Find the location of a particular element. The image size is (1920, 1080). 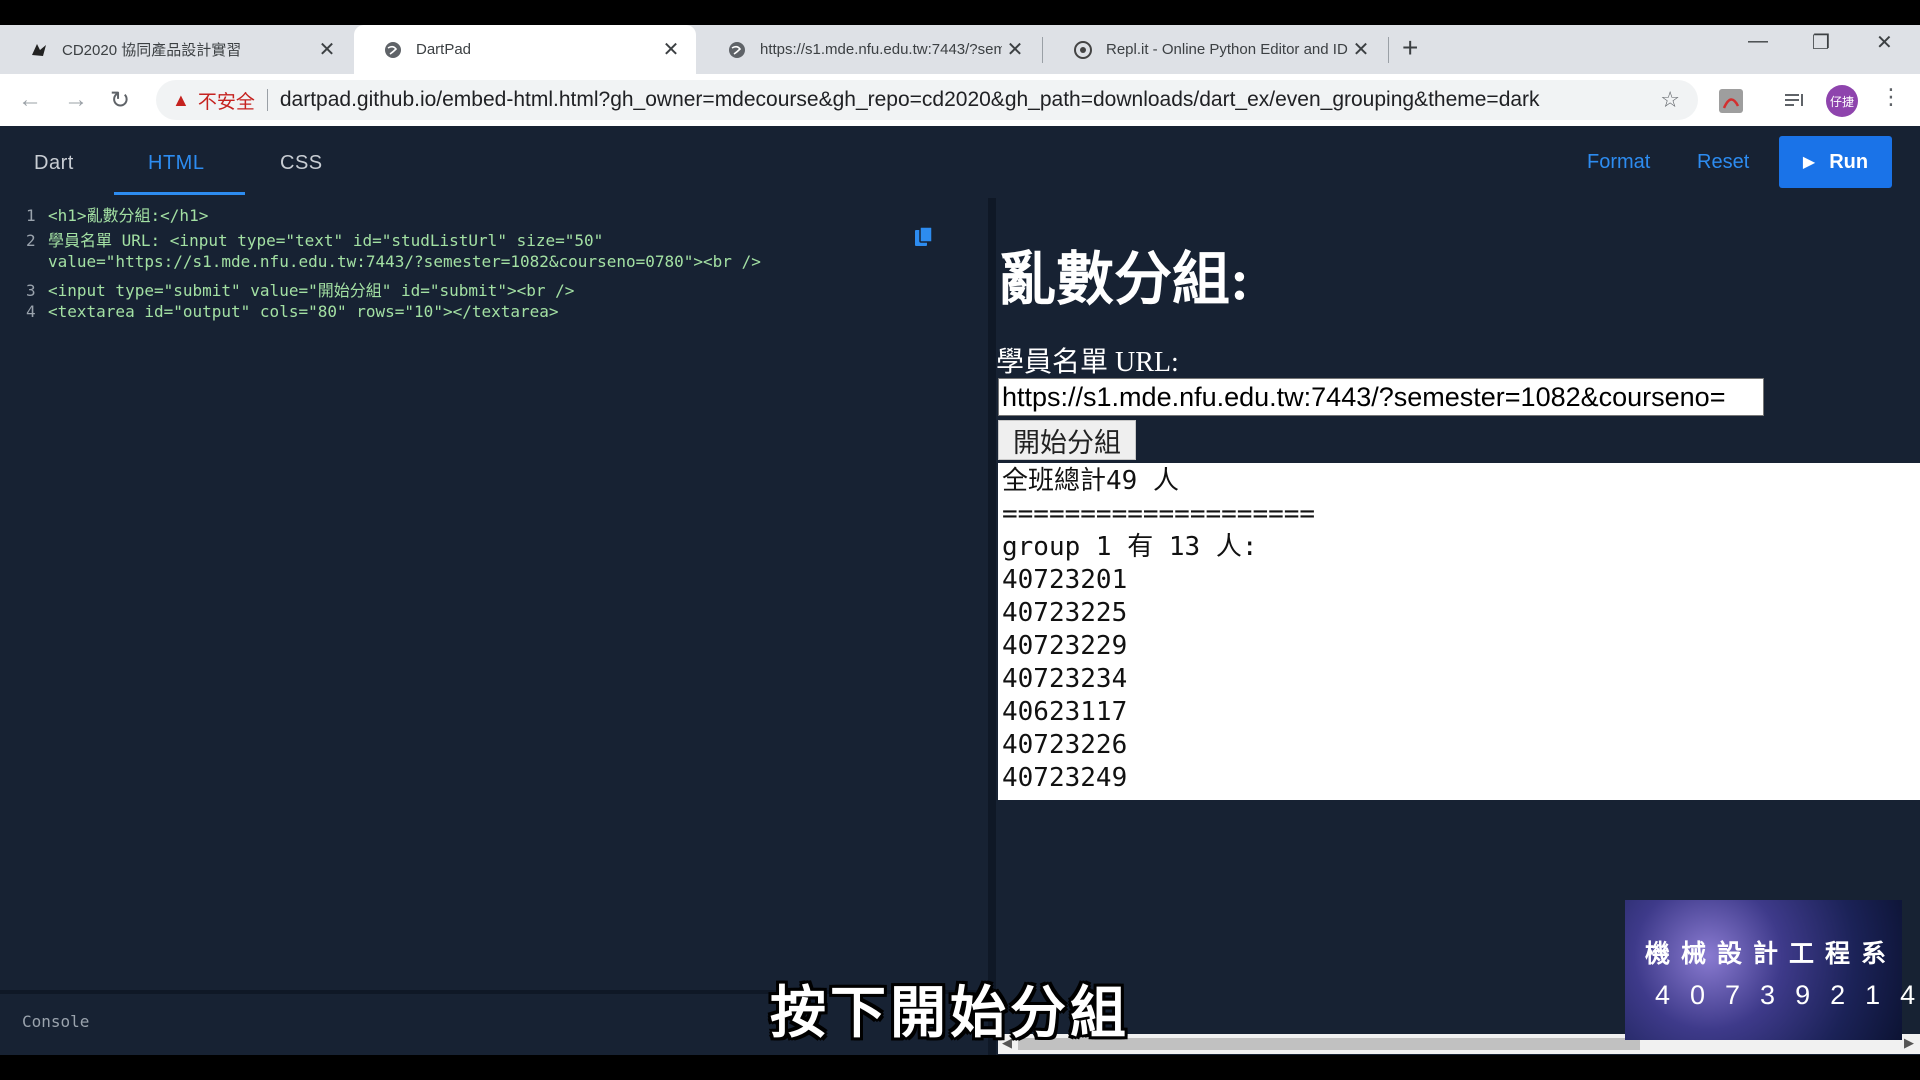

replit-icon is located at coordinates (1083, 49).